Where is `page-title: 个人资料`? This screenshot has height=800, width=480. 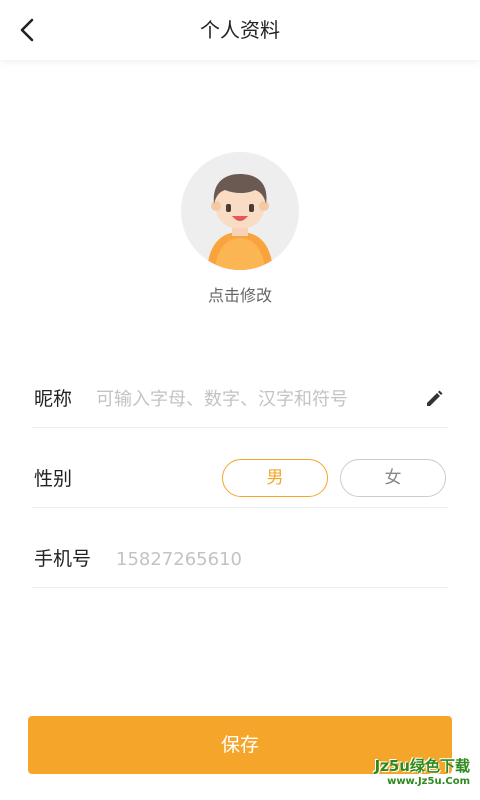 page-title: 个人资料 is located at coordinates (240, 30).